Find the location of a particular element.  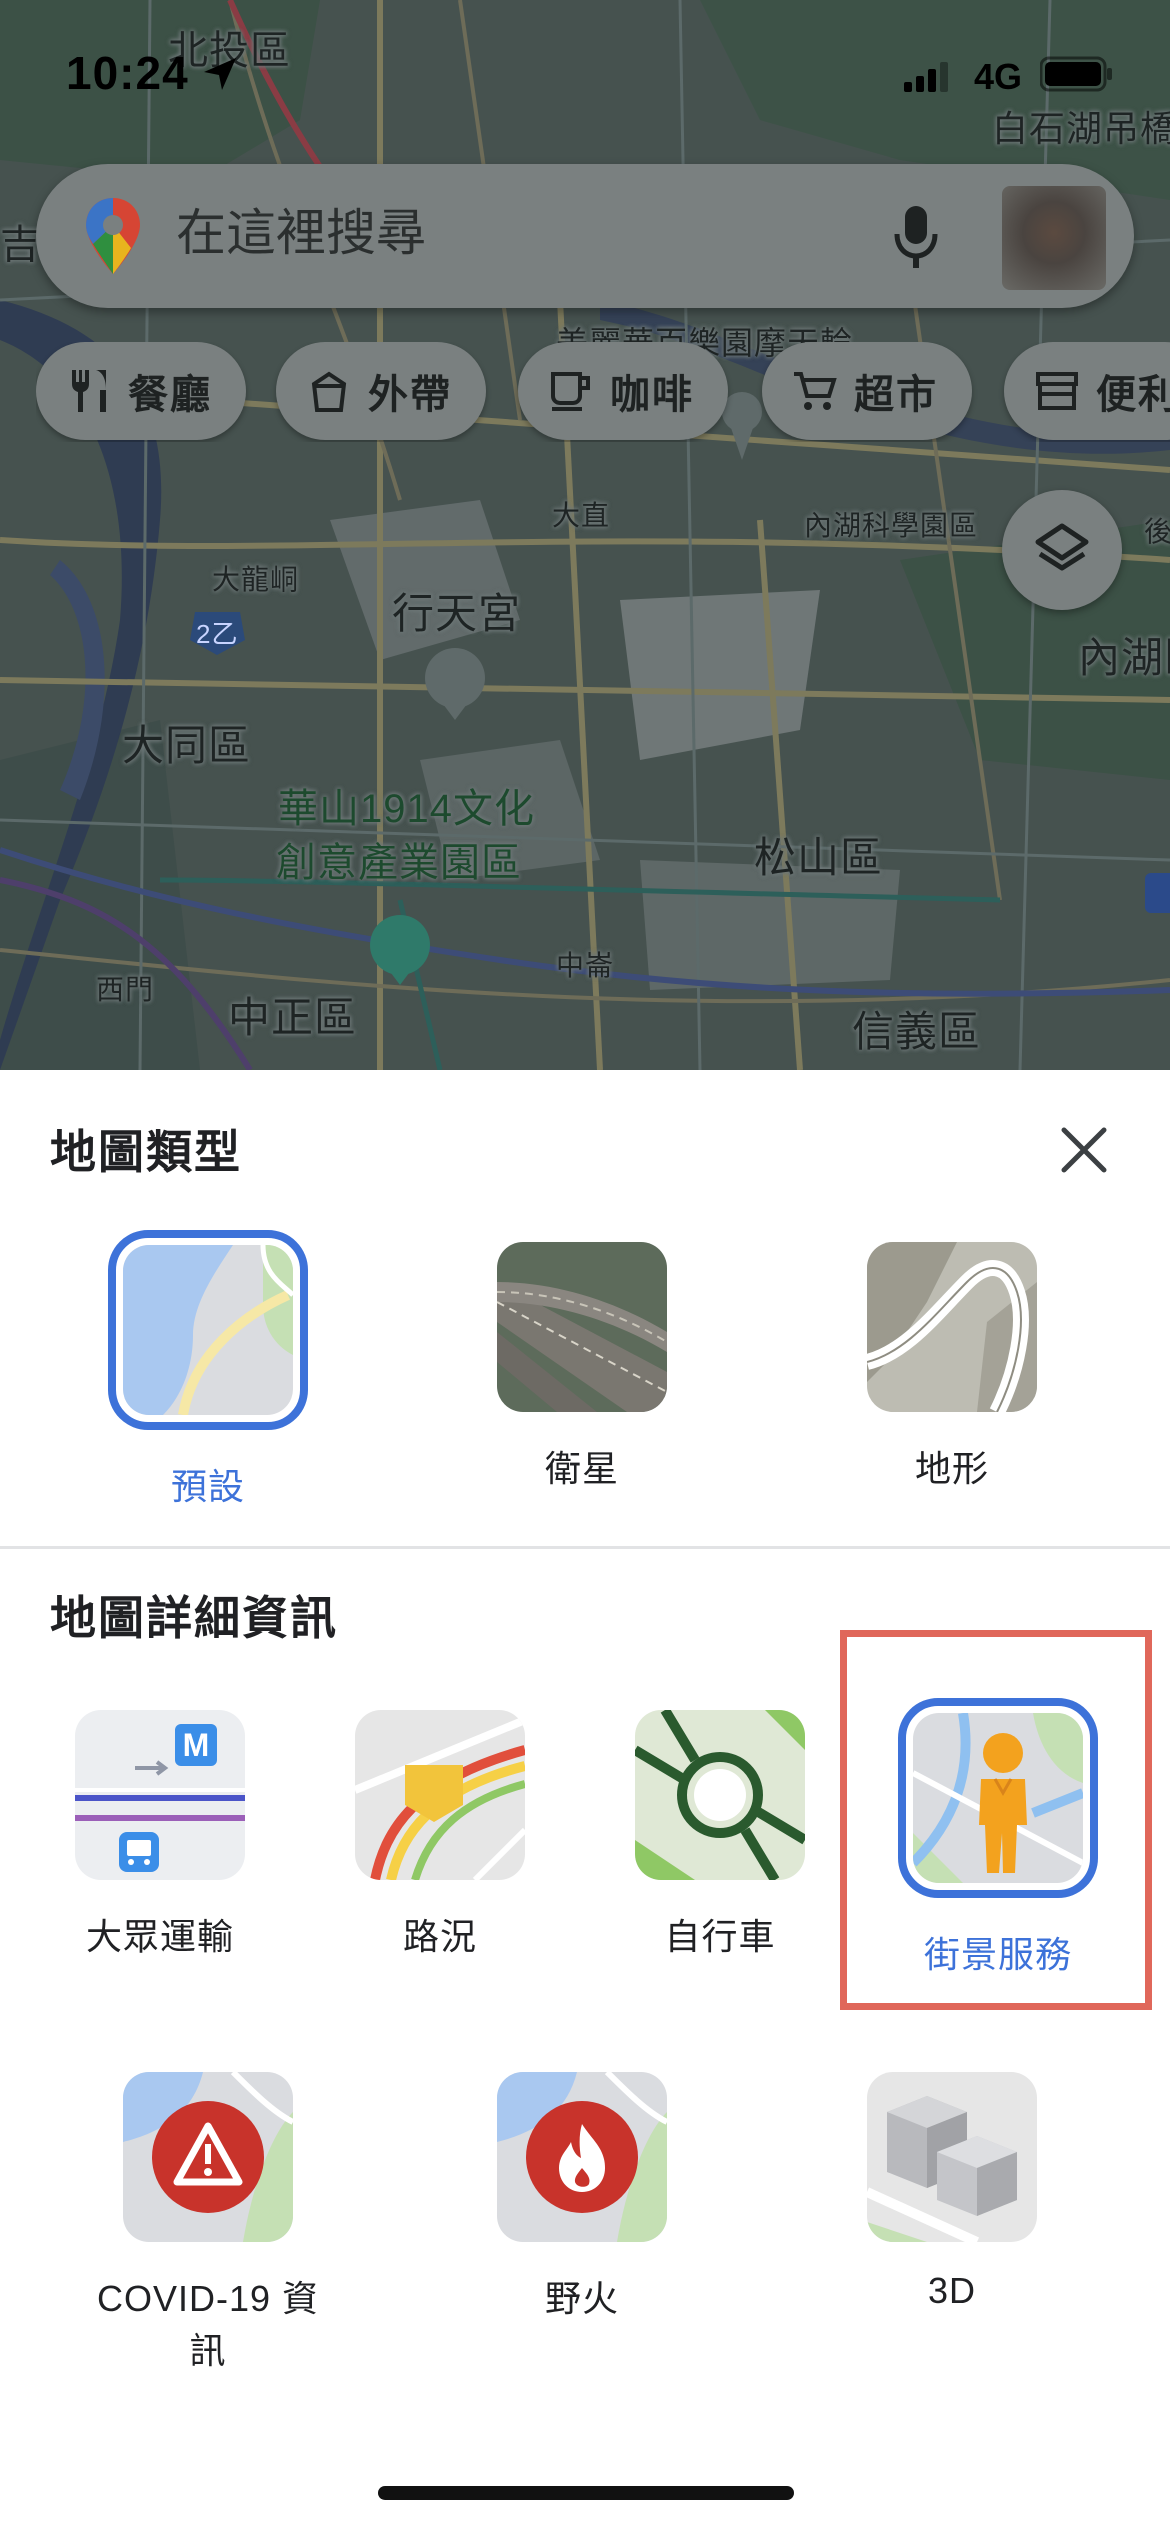

microphone-icon is located at coordinates (916, 237).